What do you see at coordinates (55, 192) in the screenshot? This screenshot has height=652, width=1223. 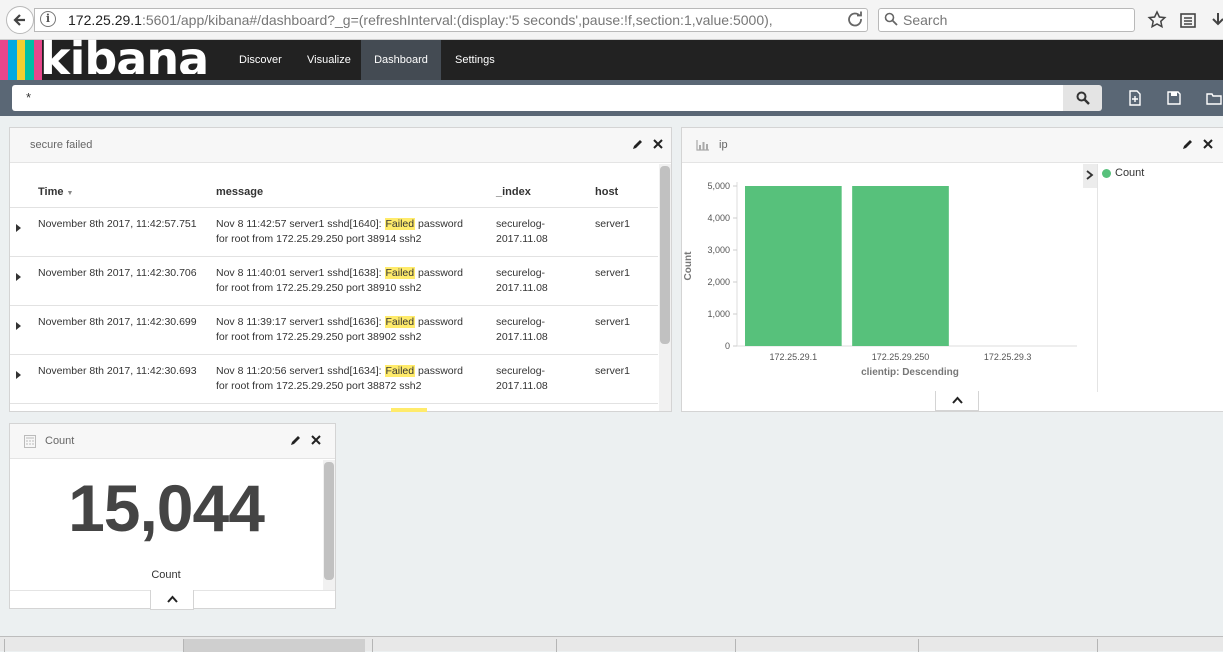 I see `column-header-time: Time ▼` at bounding box center [55, 192].